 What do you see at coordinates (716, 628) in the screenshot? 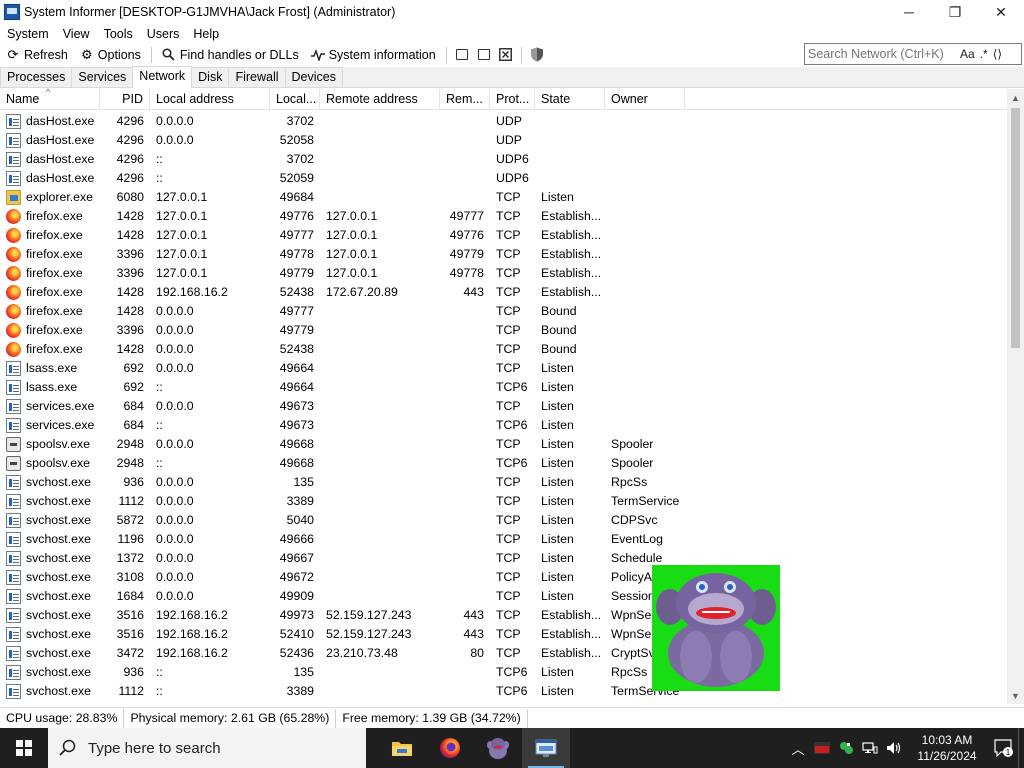
I see `bonzi-buddy-character` at bounding box center [716, 628].